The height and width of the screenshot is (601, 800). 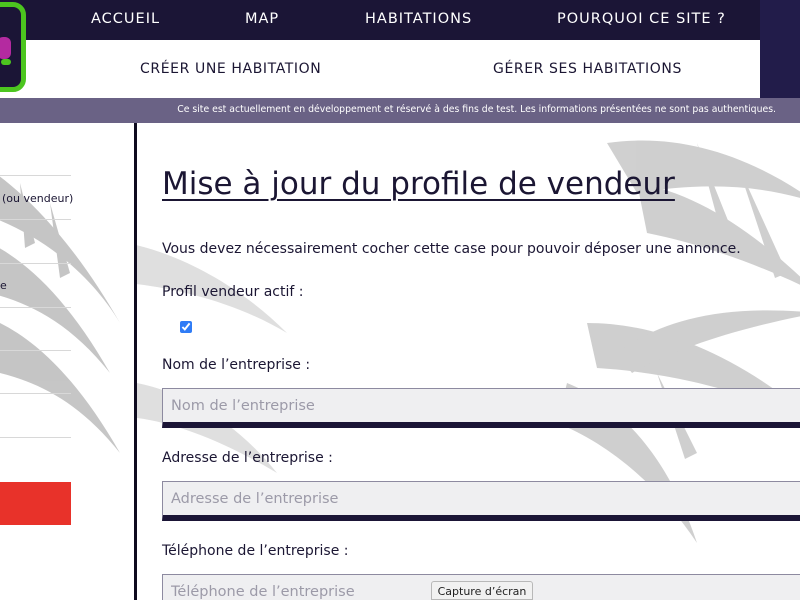 I want to click on nav-gerer-habitations: GÉRER SES HABITATIONS, so click(x=587, y=69).